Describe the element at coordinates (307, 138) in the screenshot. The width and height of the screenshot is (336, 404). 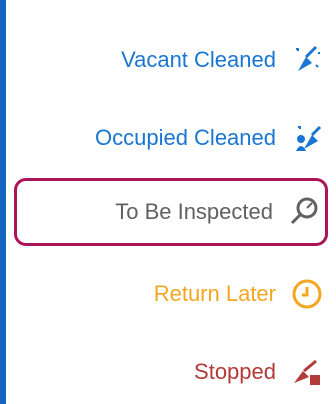
I see `broom-people-icon` at that location.